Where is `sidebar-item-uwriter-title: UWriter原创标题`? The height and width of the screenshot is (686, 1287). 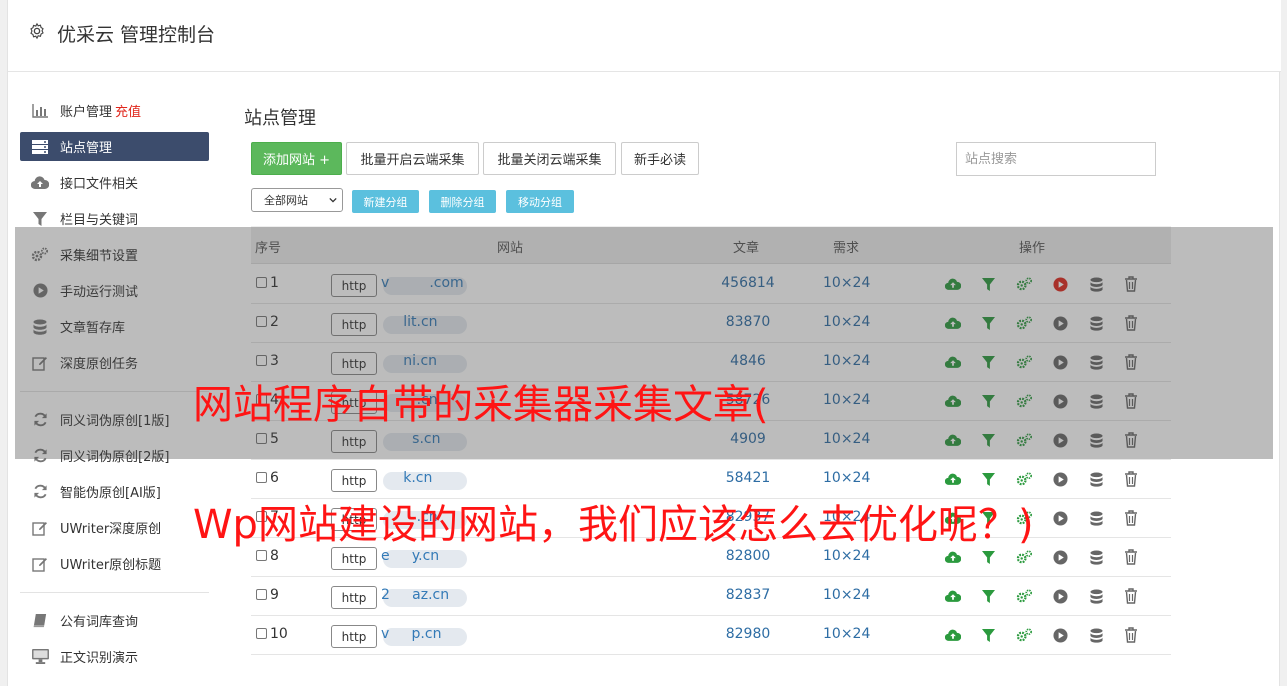 sidebar-item-uwriter-title: UWriter原创标题 is located at coordinates (114, 563).